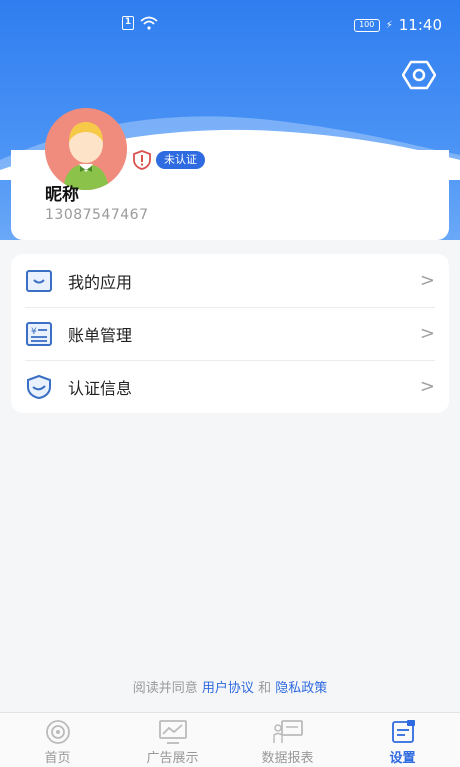 The width and height of the screenshot is (460, 767). Describe the element at coordinates (288, 731) in the screenshot. I see `report-icon` at that location.